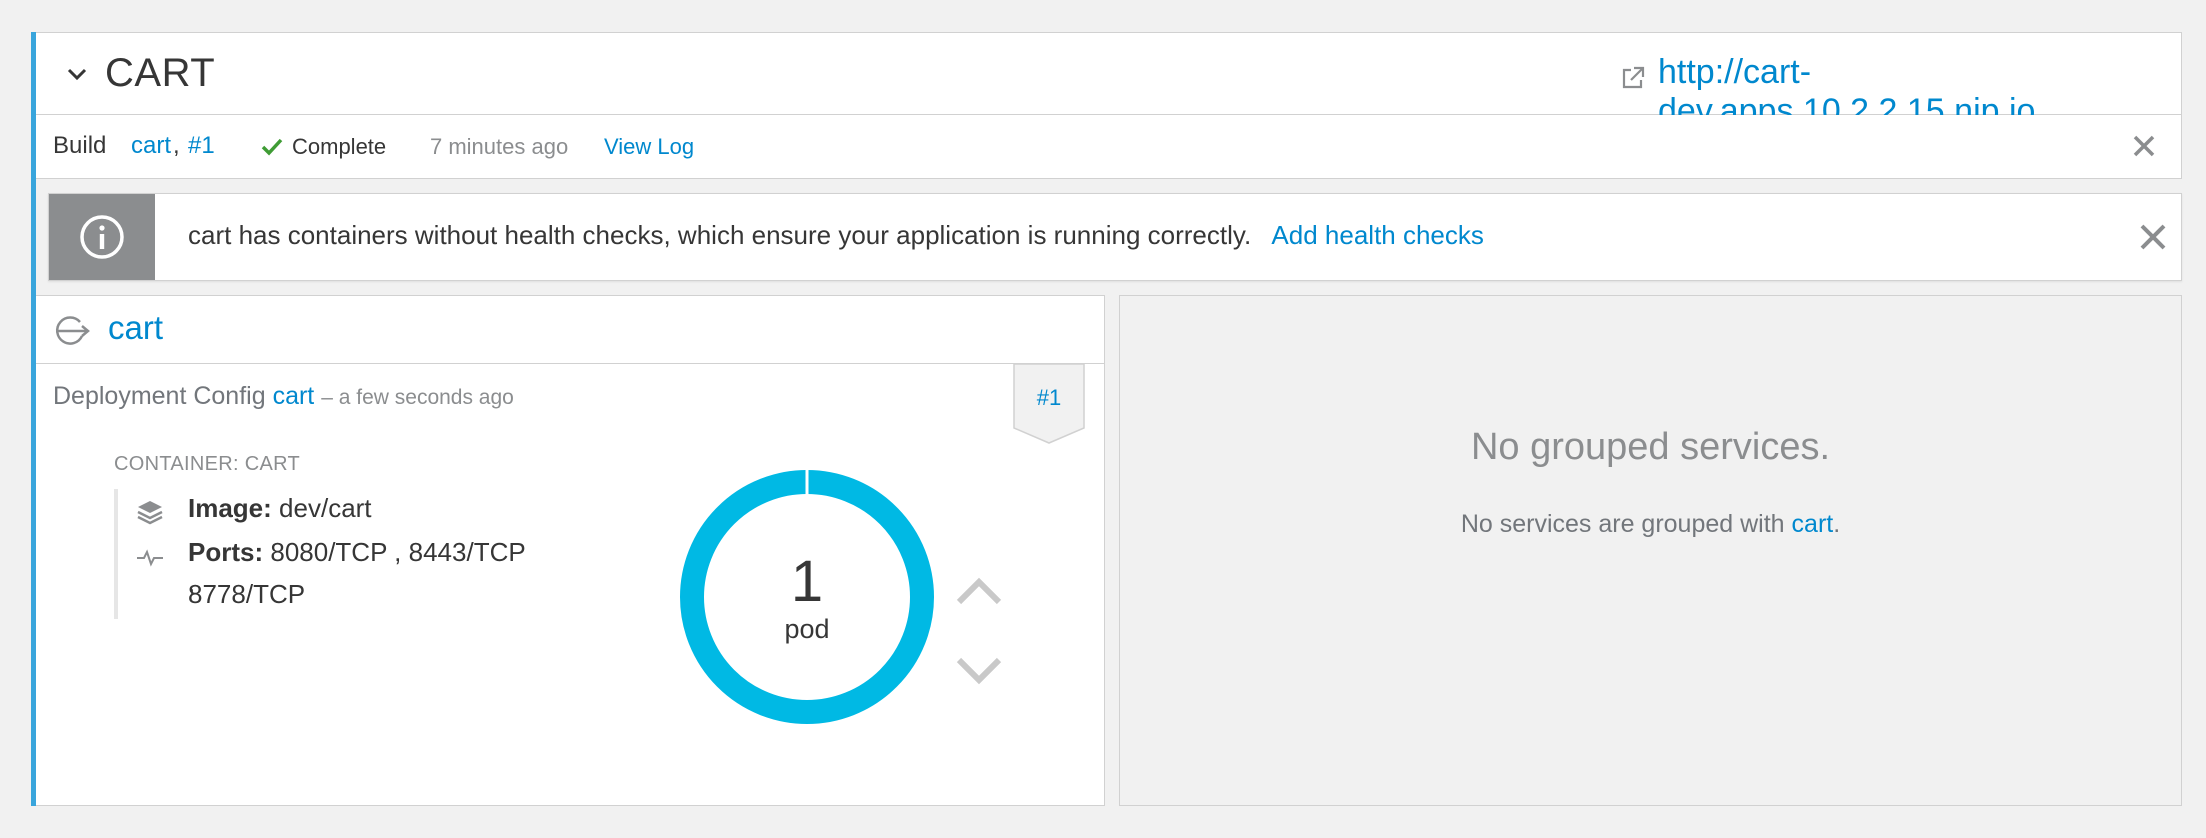 This screenshot has width=2206, height=838. What do you see at coordinates (72, 330) in the screenshot?
I see `deployment-config-icon` at bounding box center [72, 330].